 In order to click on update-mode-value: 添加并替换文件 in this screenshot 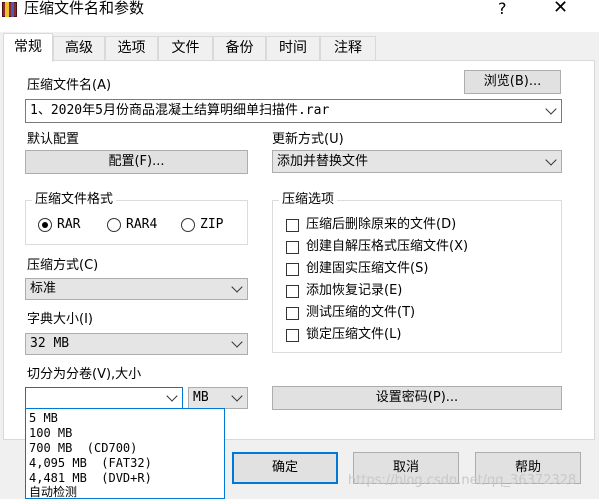, I will do `click(323, 161)`.